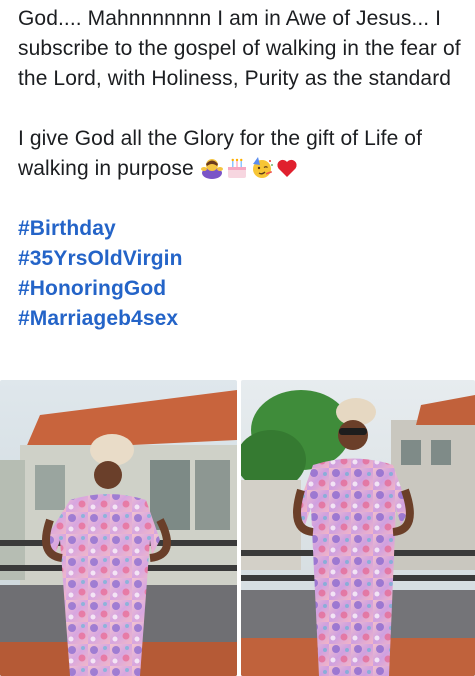  Describe the element at coordinates (236, 168) in the screenshot. I see `birthday-cake-icon` at that location.